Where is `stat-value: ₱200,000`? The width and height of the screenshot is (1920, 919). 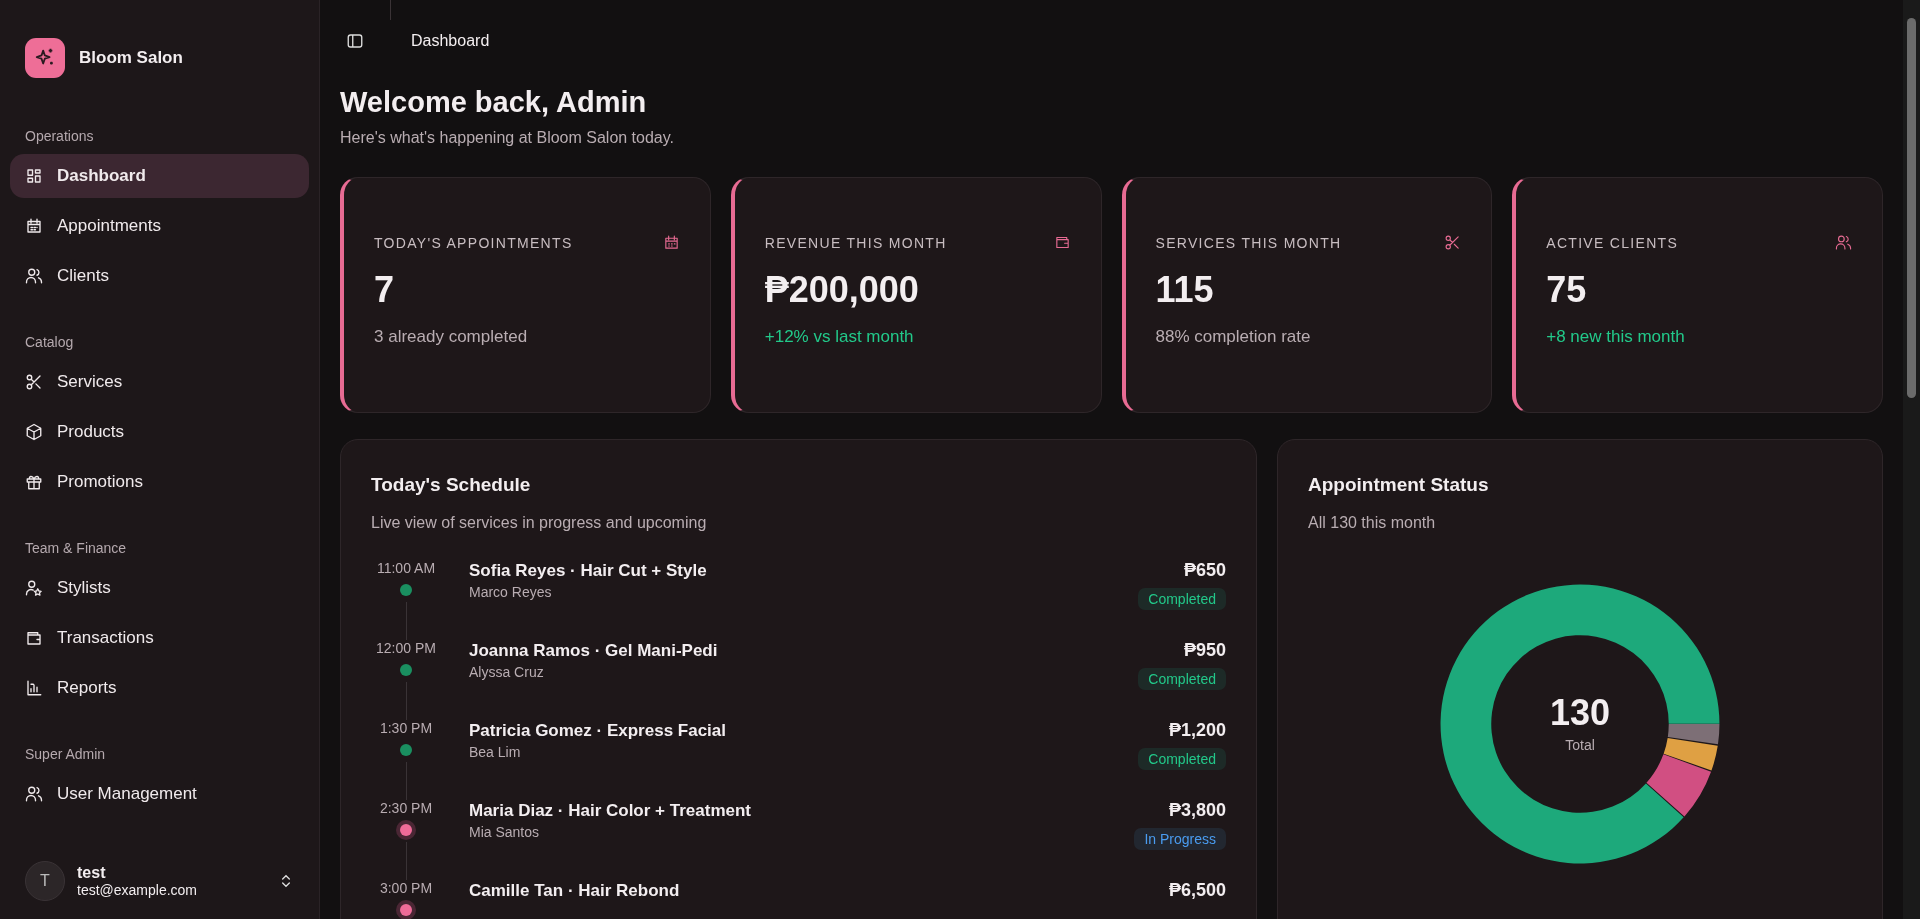
stat-value: ₱200,000 is located at coordinates (842, 290).